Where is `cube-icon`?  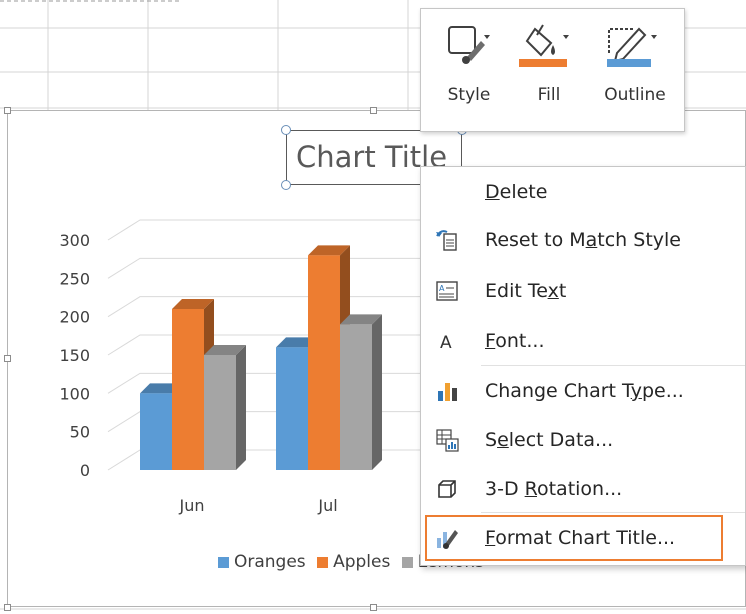
cube-icon is located at coordinates (447, 489).